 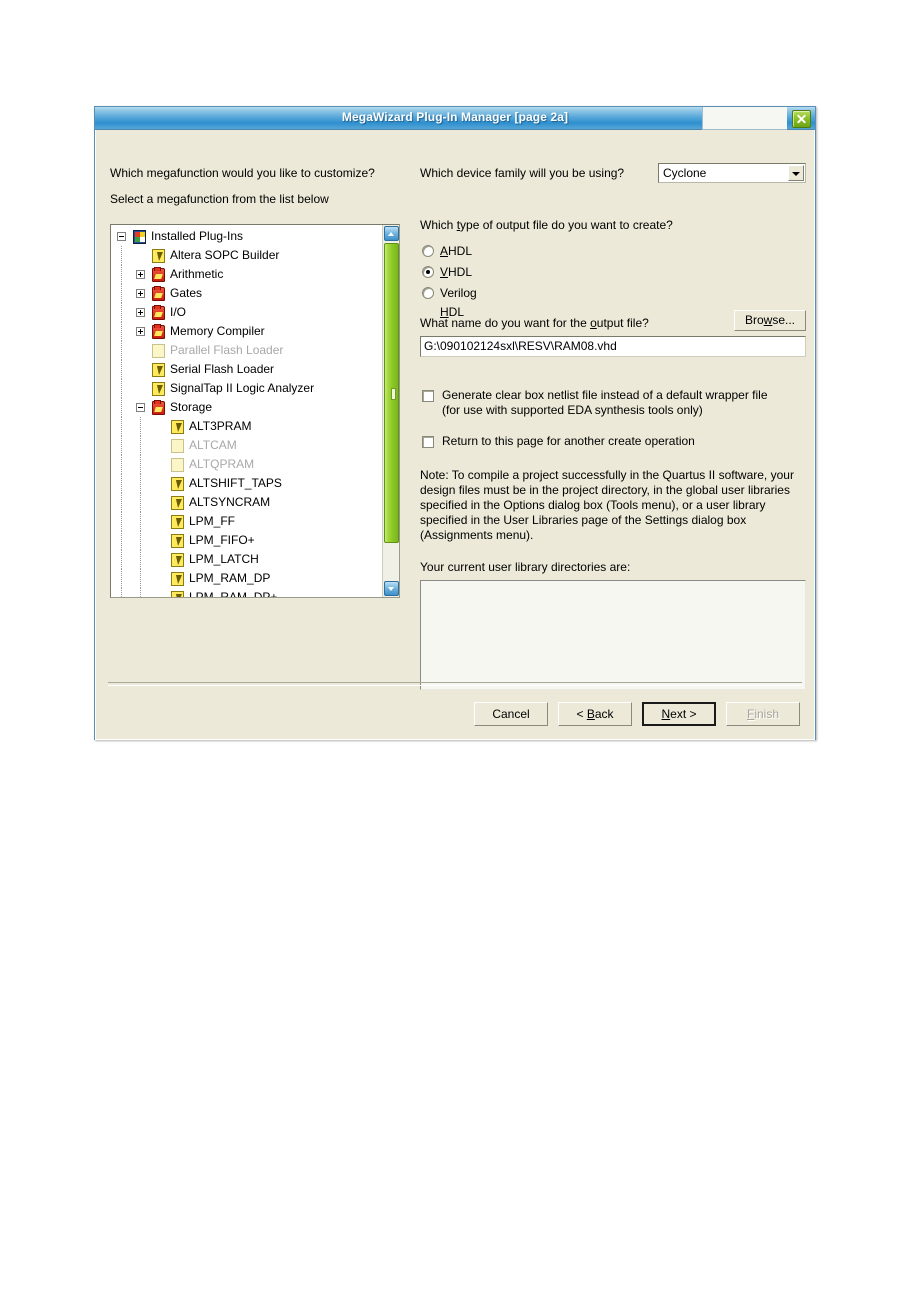 What do you see at coordinates (246, 407) in the screenshot?
I see `tree-item: Storage` at bounding box center [246, 407].